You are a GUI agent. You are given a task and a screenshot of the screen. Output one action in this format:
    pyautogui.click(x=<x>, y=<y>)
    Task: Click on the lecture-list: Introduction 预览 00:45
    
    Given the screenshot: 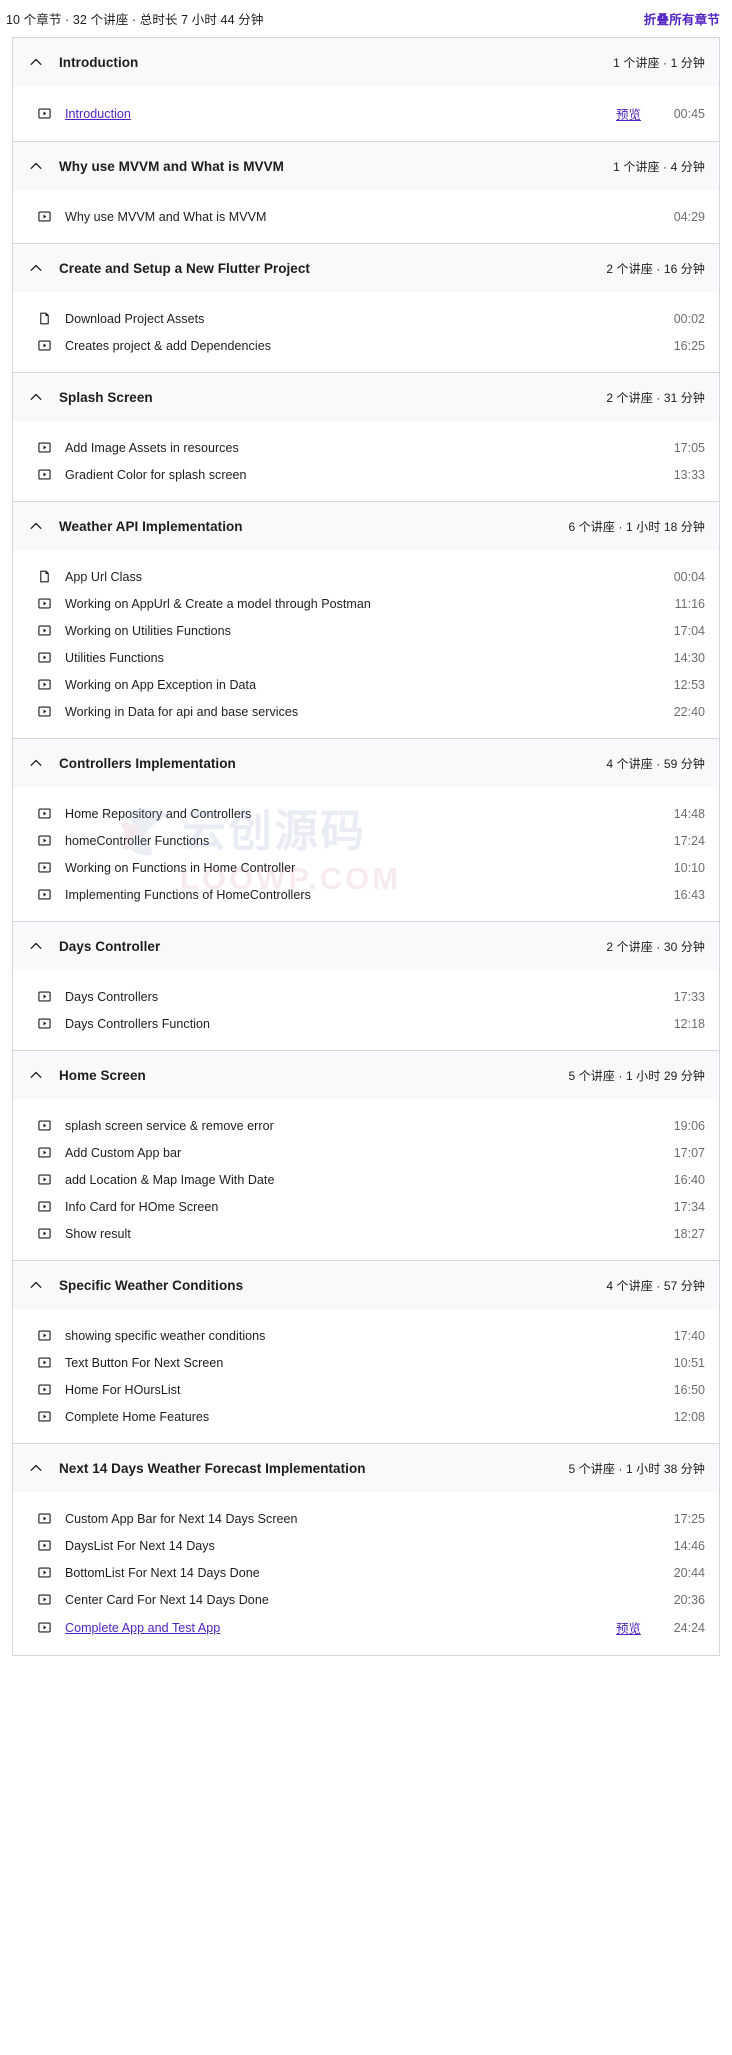 What is the action you would take?
    pyautogui.click(x=366, y=113)
    